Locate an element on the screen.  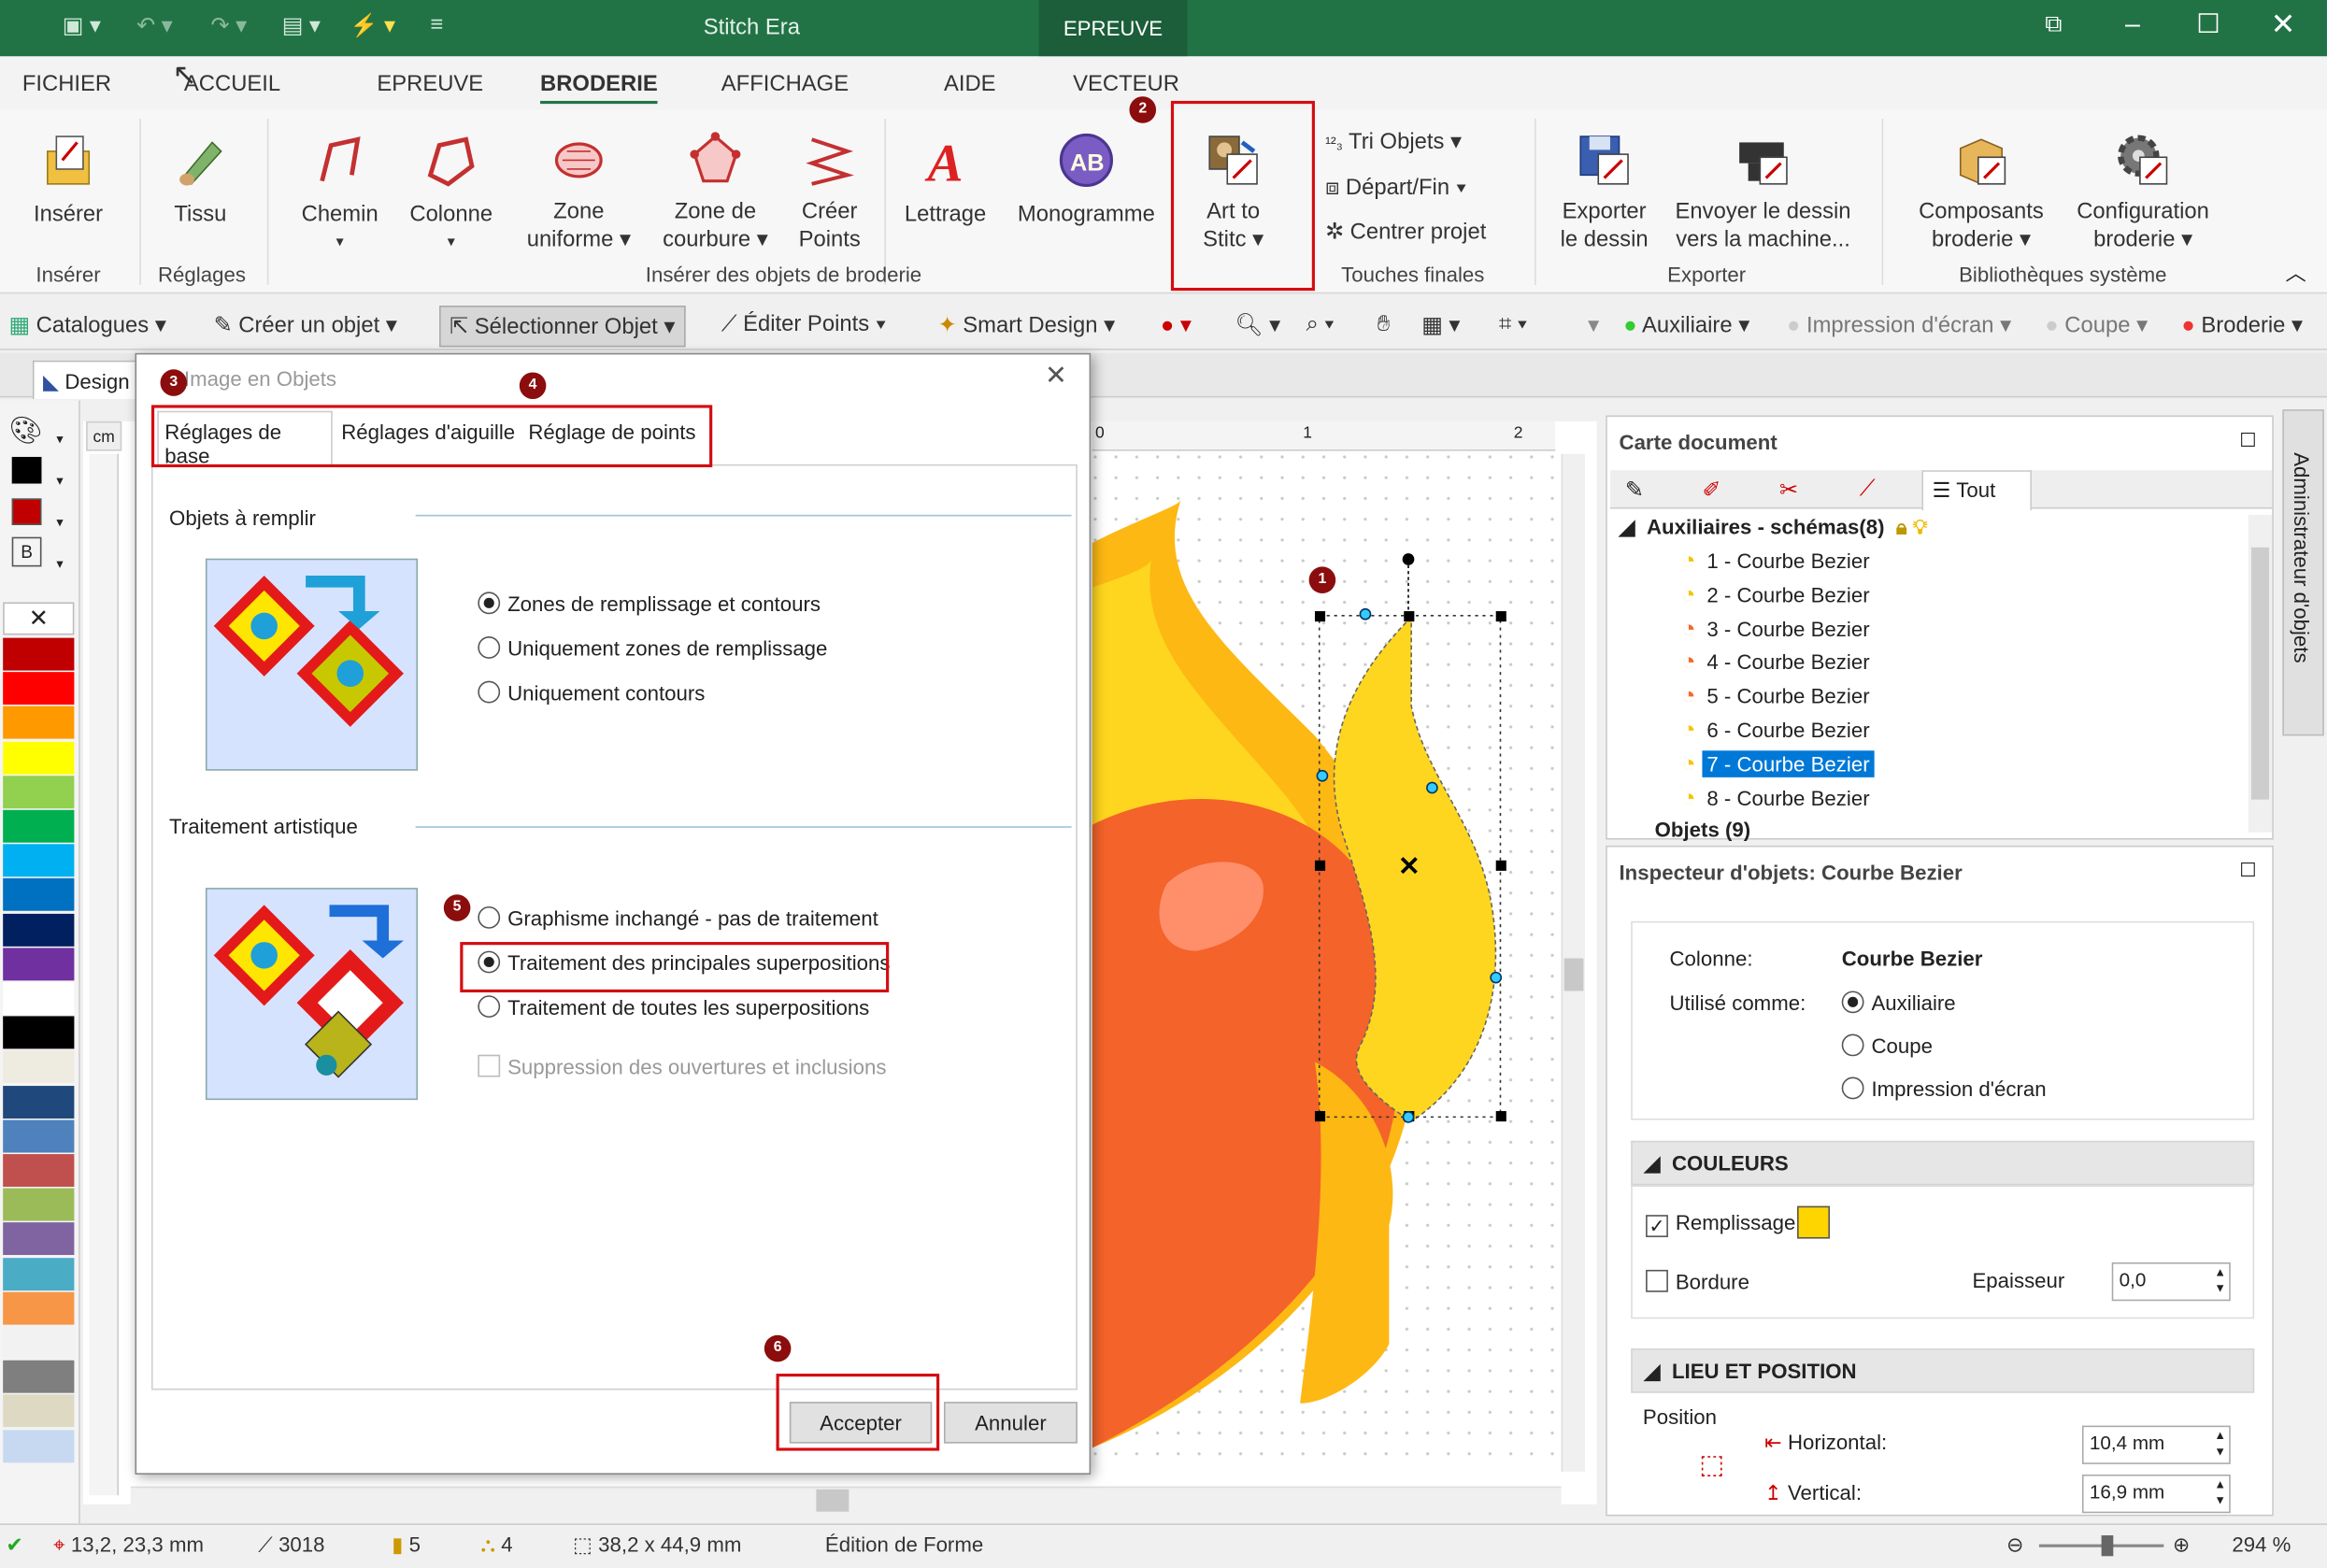
radio-graphisme-inchange: Graphisme inchangé - pas de traitement is located at coordinates (678, 918).